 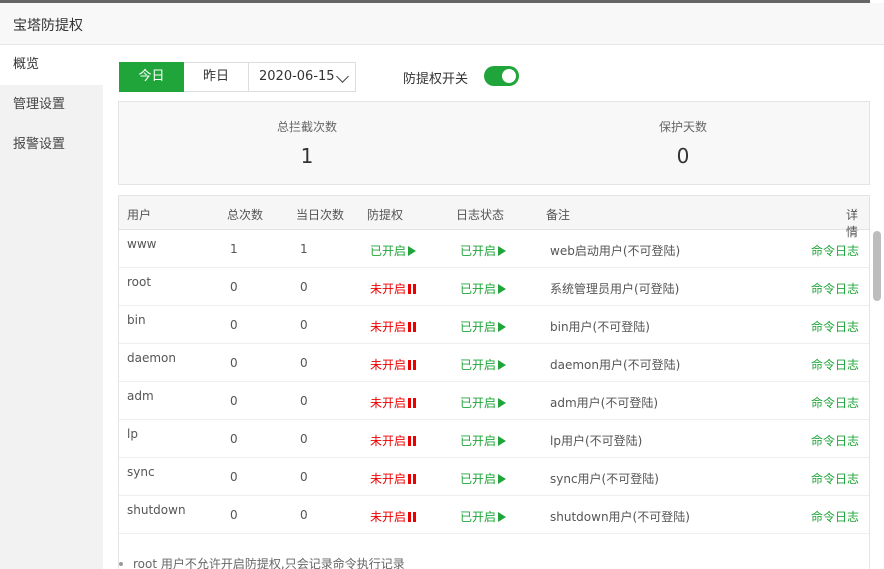 I want to click on protection-days-stat: 保护天数 0, so click(x=683, y=144).